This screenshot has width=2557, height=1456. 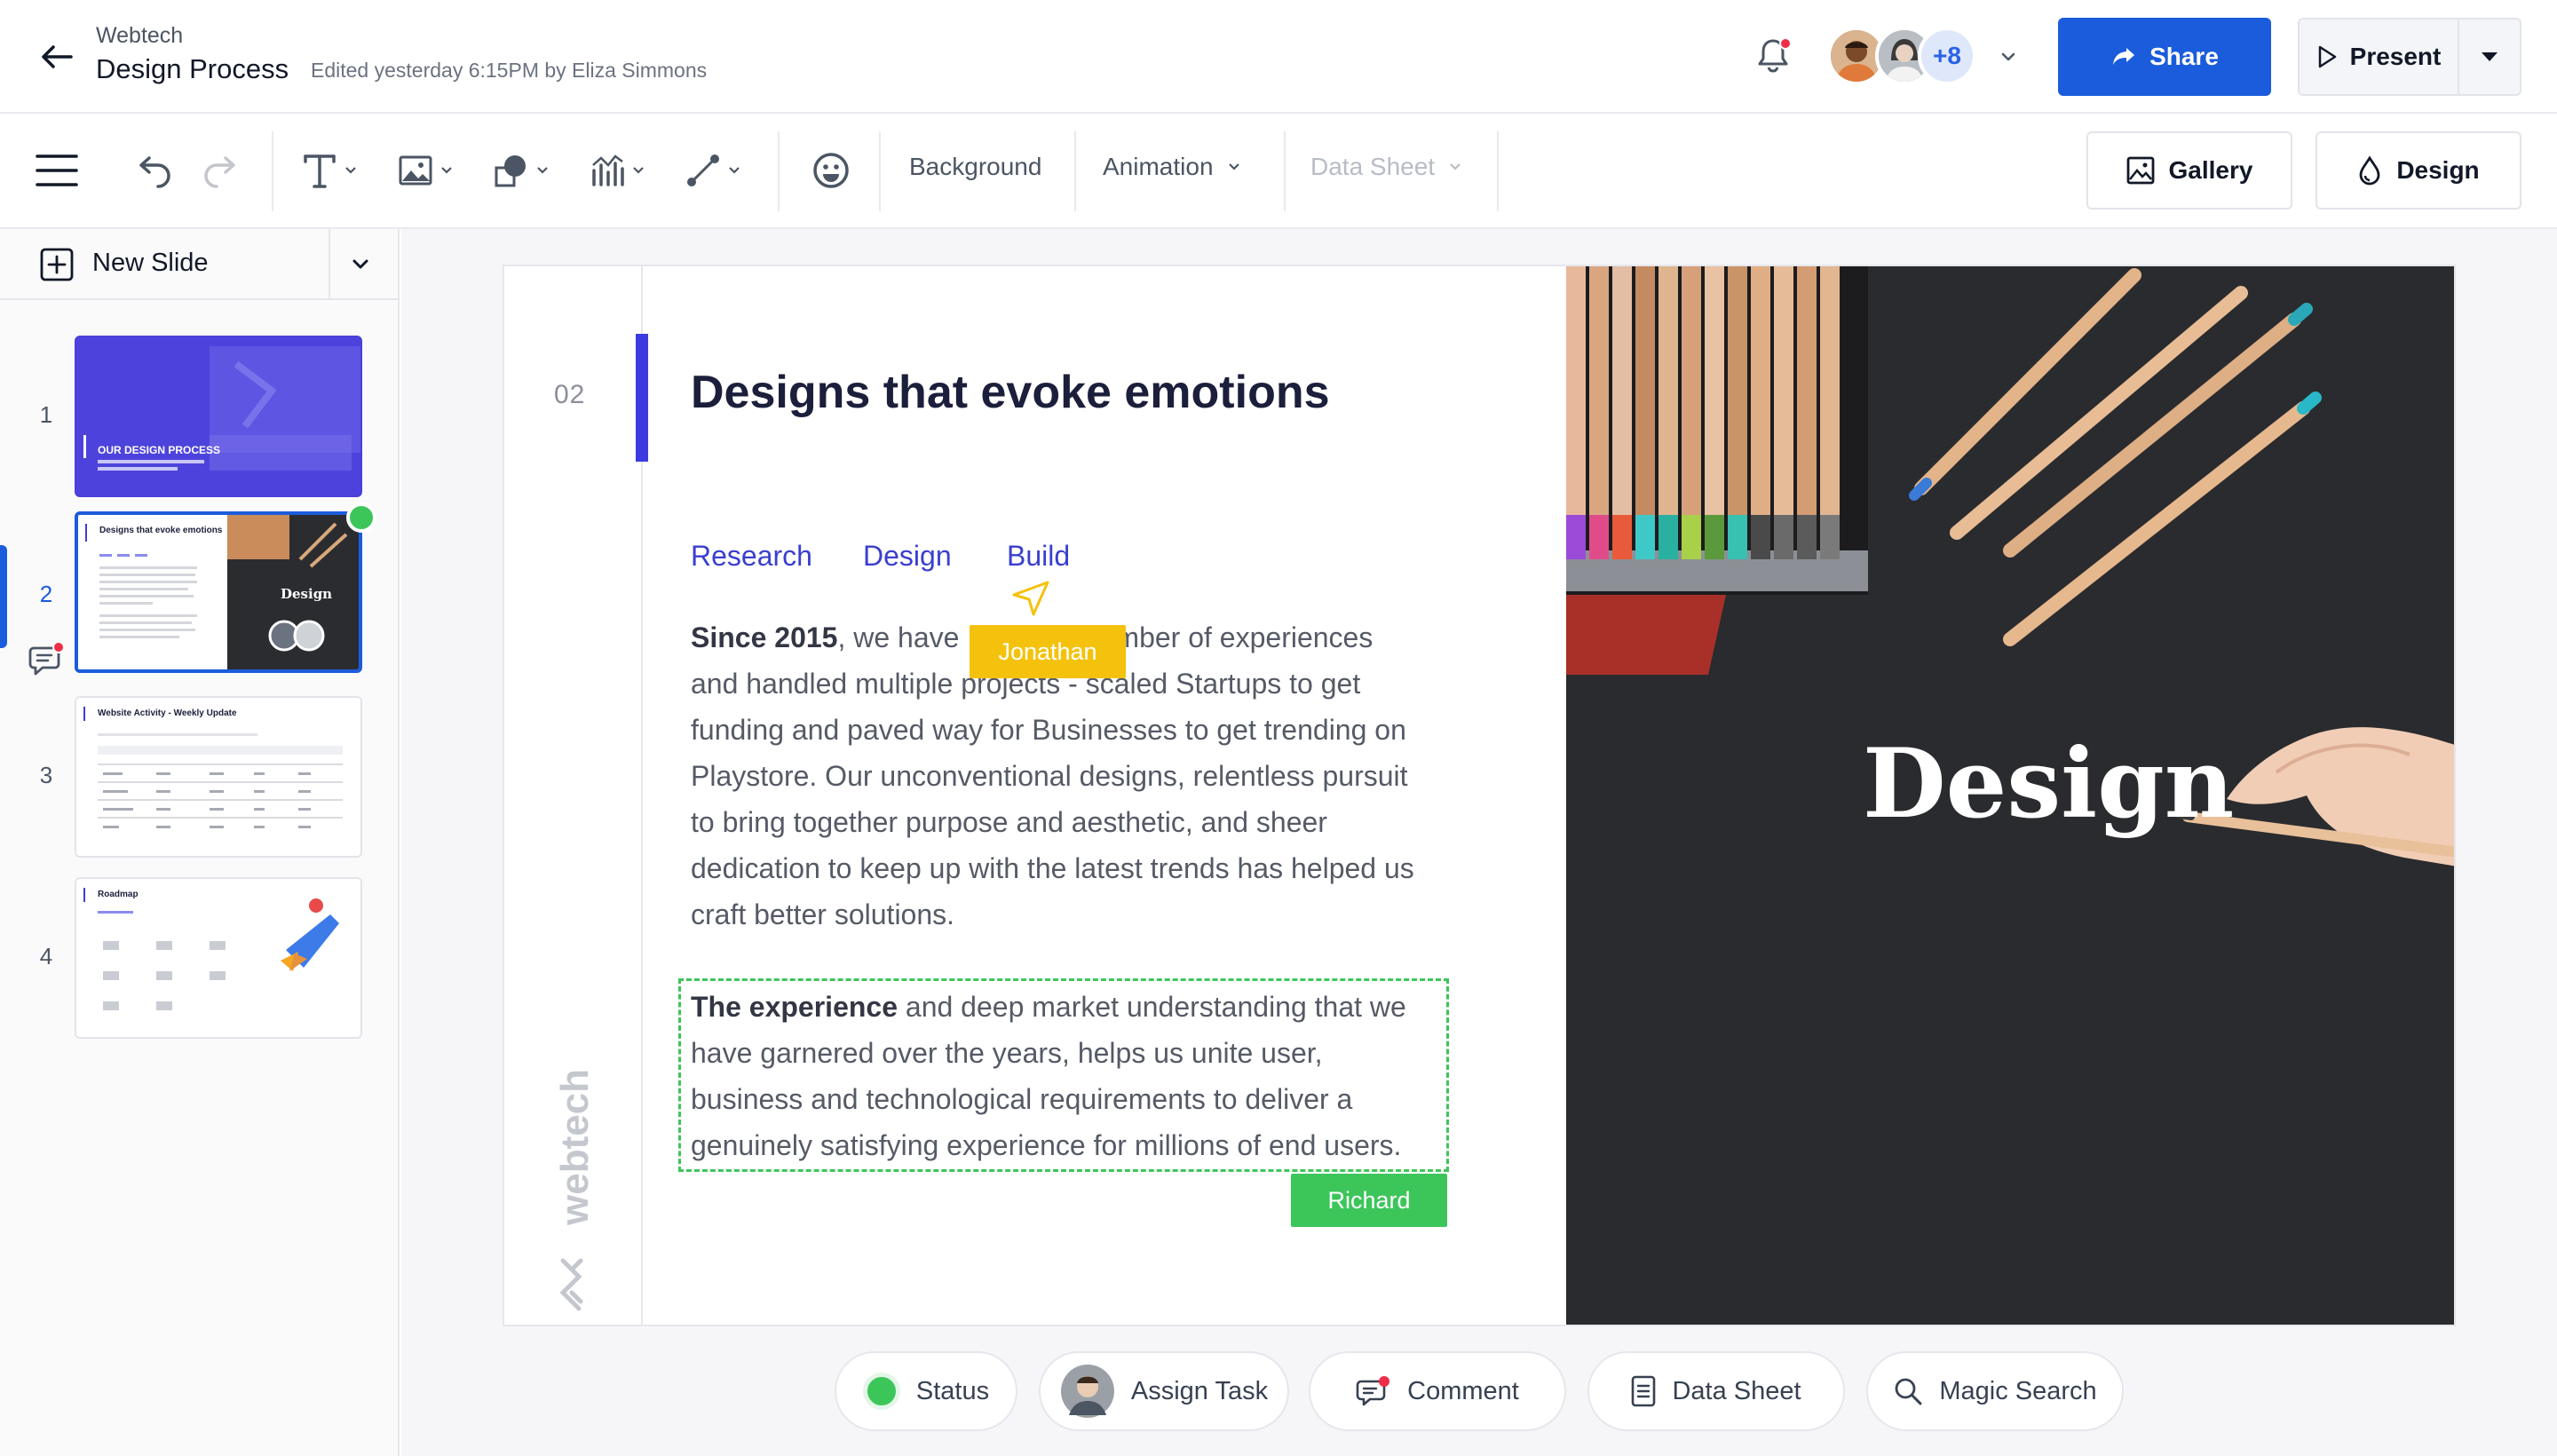 What do you see at coordinates (2327, 56) in the screenshot?
I see `play-icon` at bounding box center [2327, 56].